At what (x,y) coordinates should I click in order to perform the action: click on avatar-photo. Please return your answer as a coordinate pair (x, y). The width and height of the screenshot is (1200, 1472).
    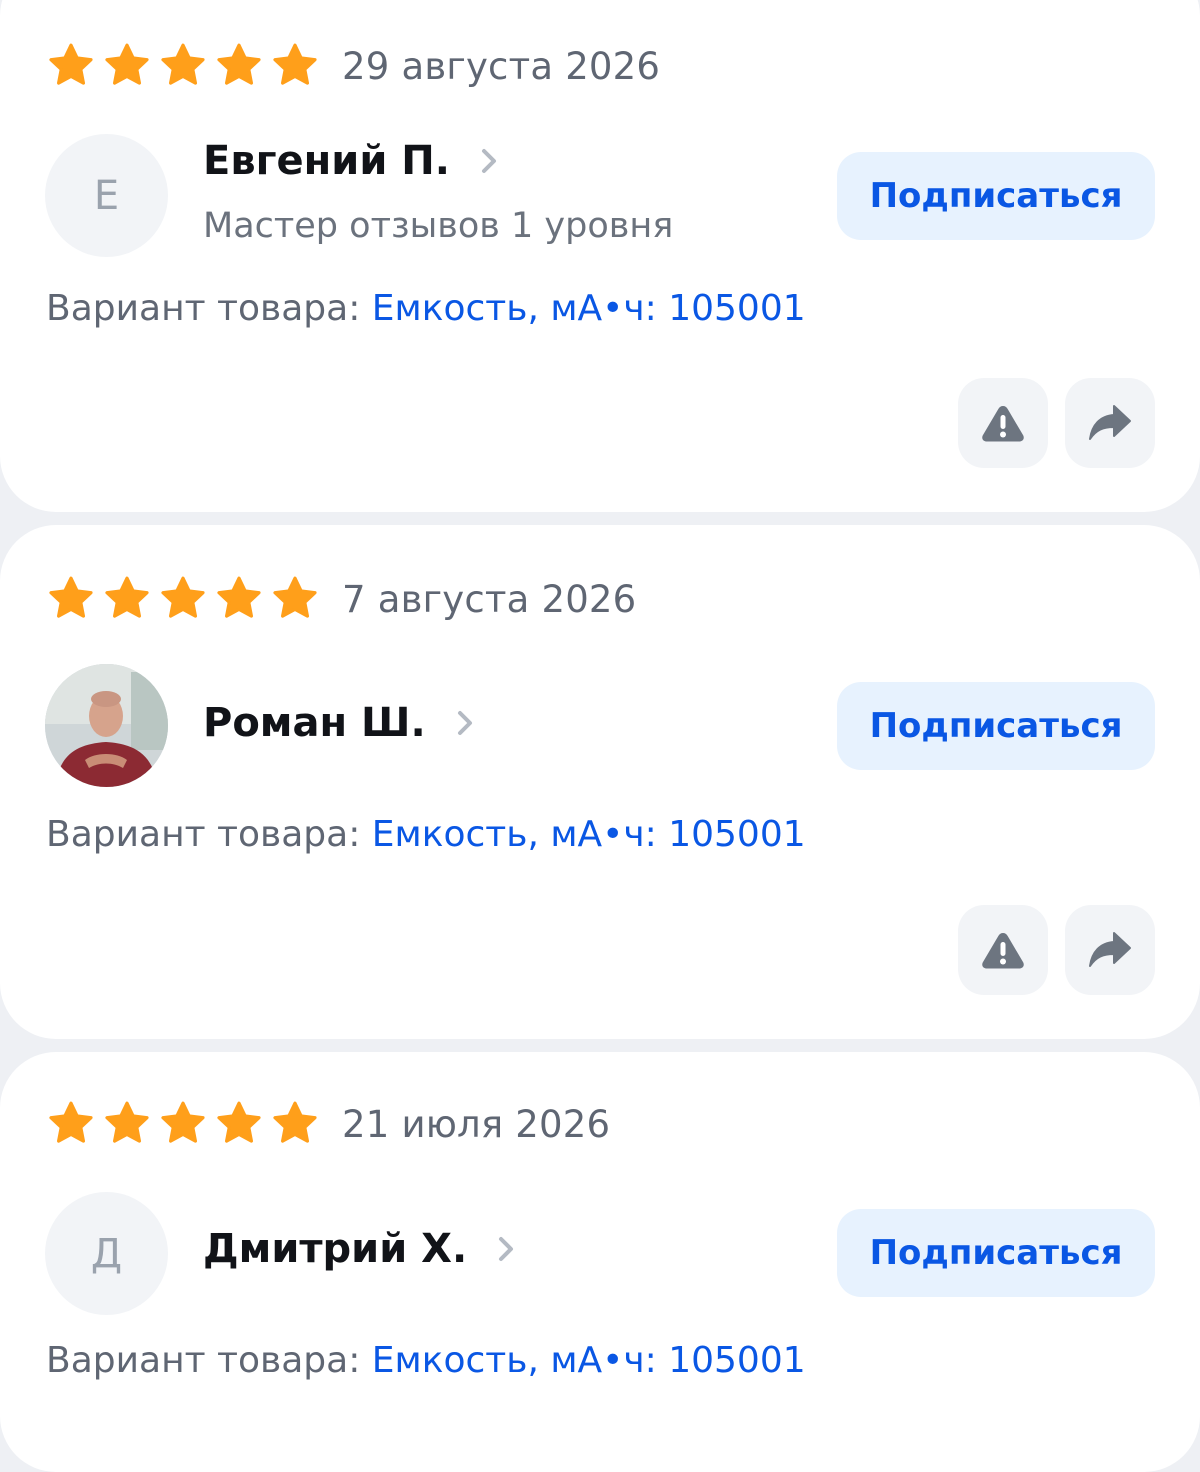
    Looking at the image, I should click on (106, 725).